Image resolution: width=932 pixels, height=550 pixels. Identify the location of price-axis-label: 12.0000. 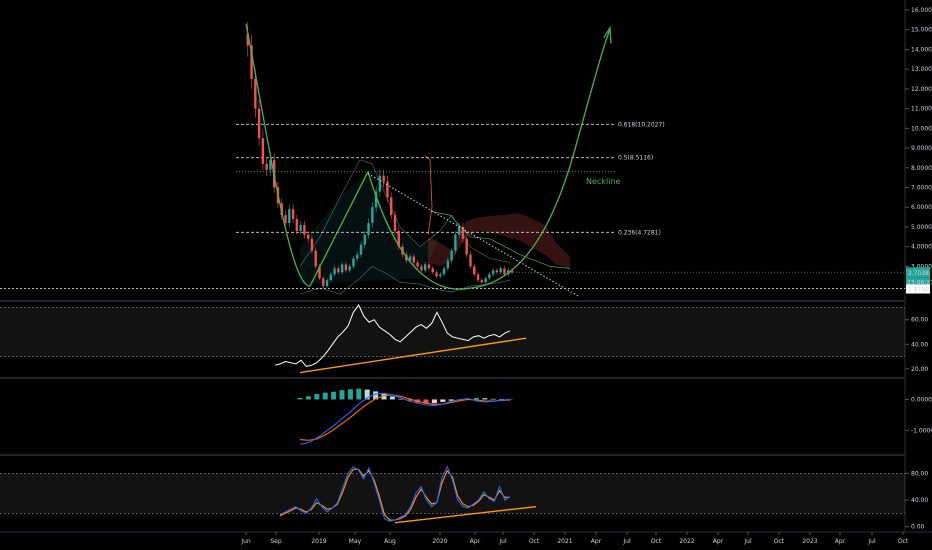
(921, 89).